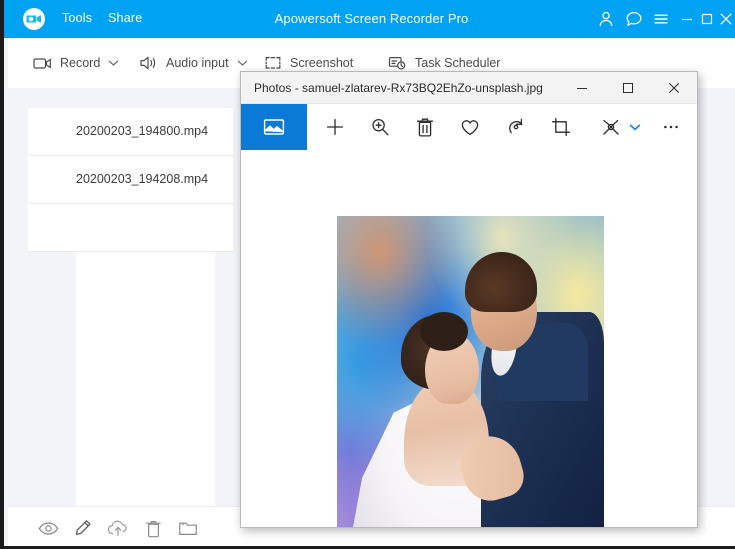 This screenshot has height=549, width=735. What do you see at coordinates (380, 127) in the screenshot?
I see `zoom-icon` at bounding box center [380, 127].